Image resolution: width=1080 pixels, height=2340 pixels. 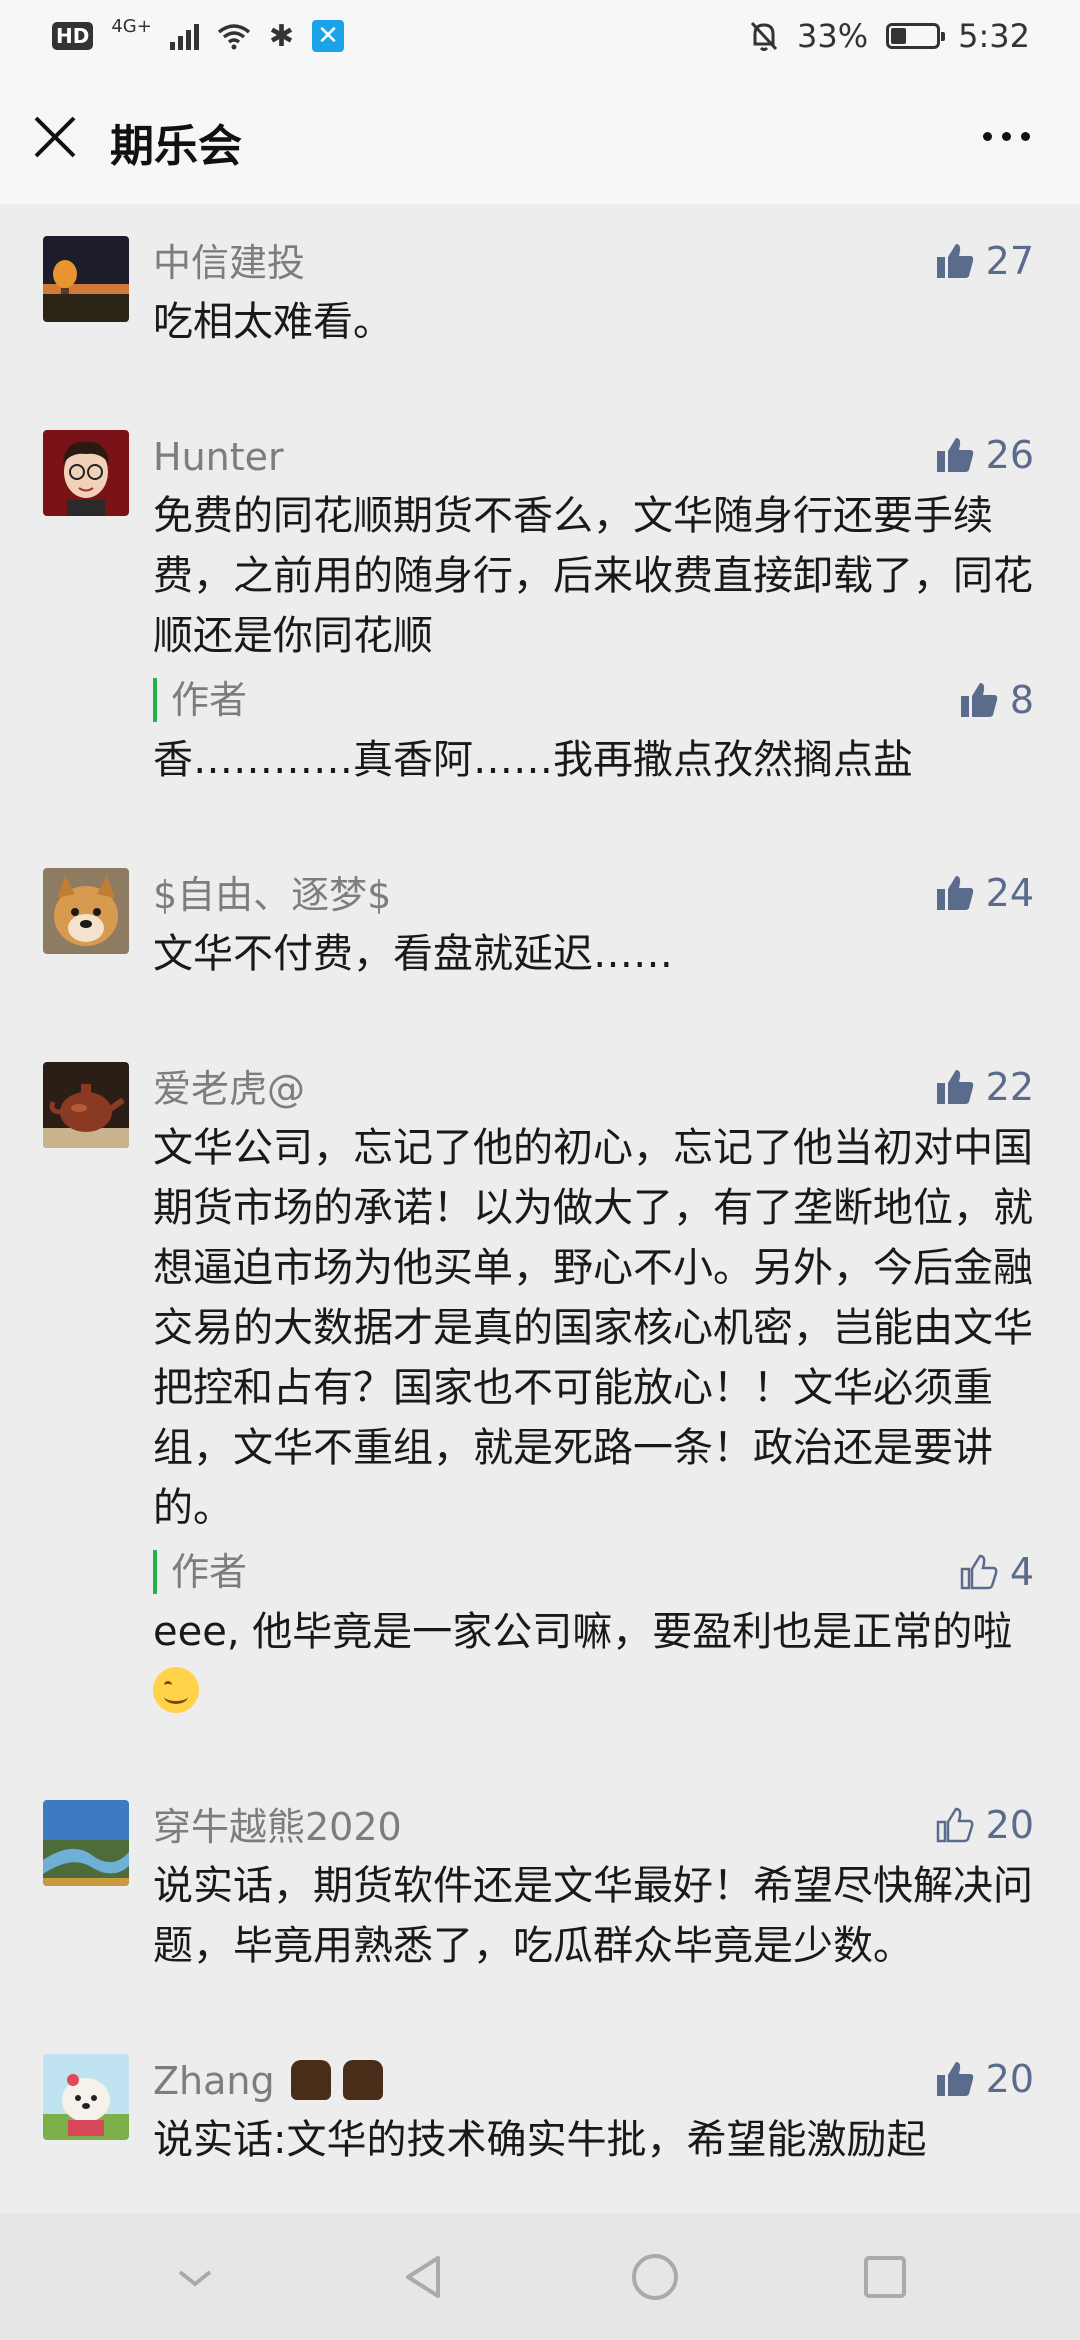 I want to click on network-type: 4G+, so click(x=131, y=26).